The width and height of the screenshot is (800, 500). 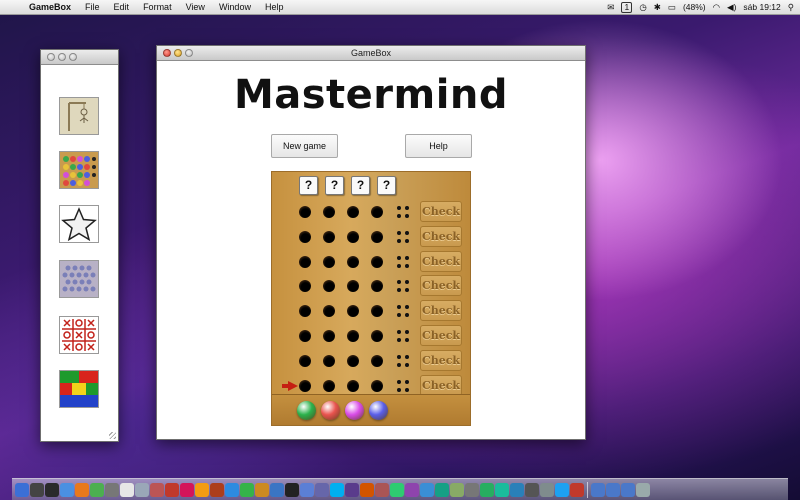 What do you see at coordinates (142, 489) in the screenshot?
I see `preview-icon` at bounding box center [142, 489].